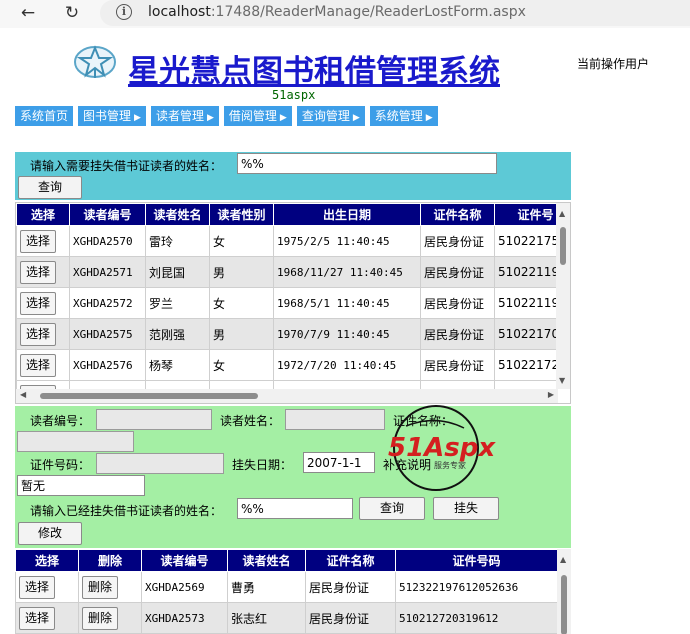 The image size is (690, 634). What do you see at coordinates (476, 587) in the screenshot?
I see `cell-certno: 512322197612052636` at bounding box center [476, 587].